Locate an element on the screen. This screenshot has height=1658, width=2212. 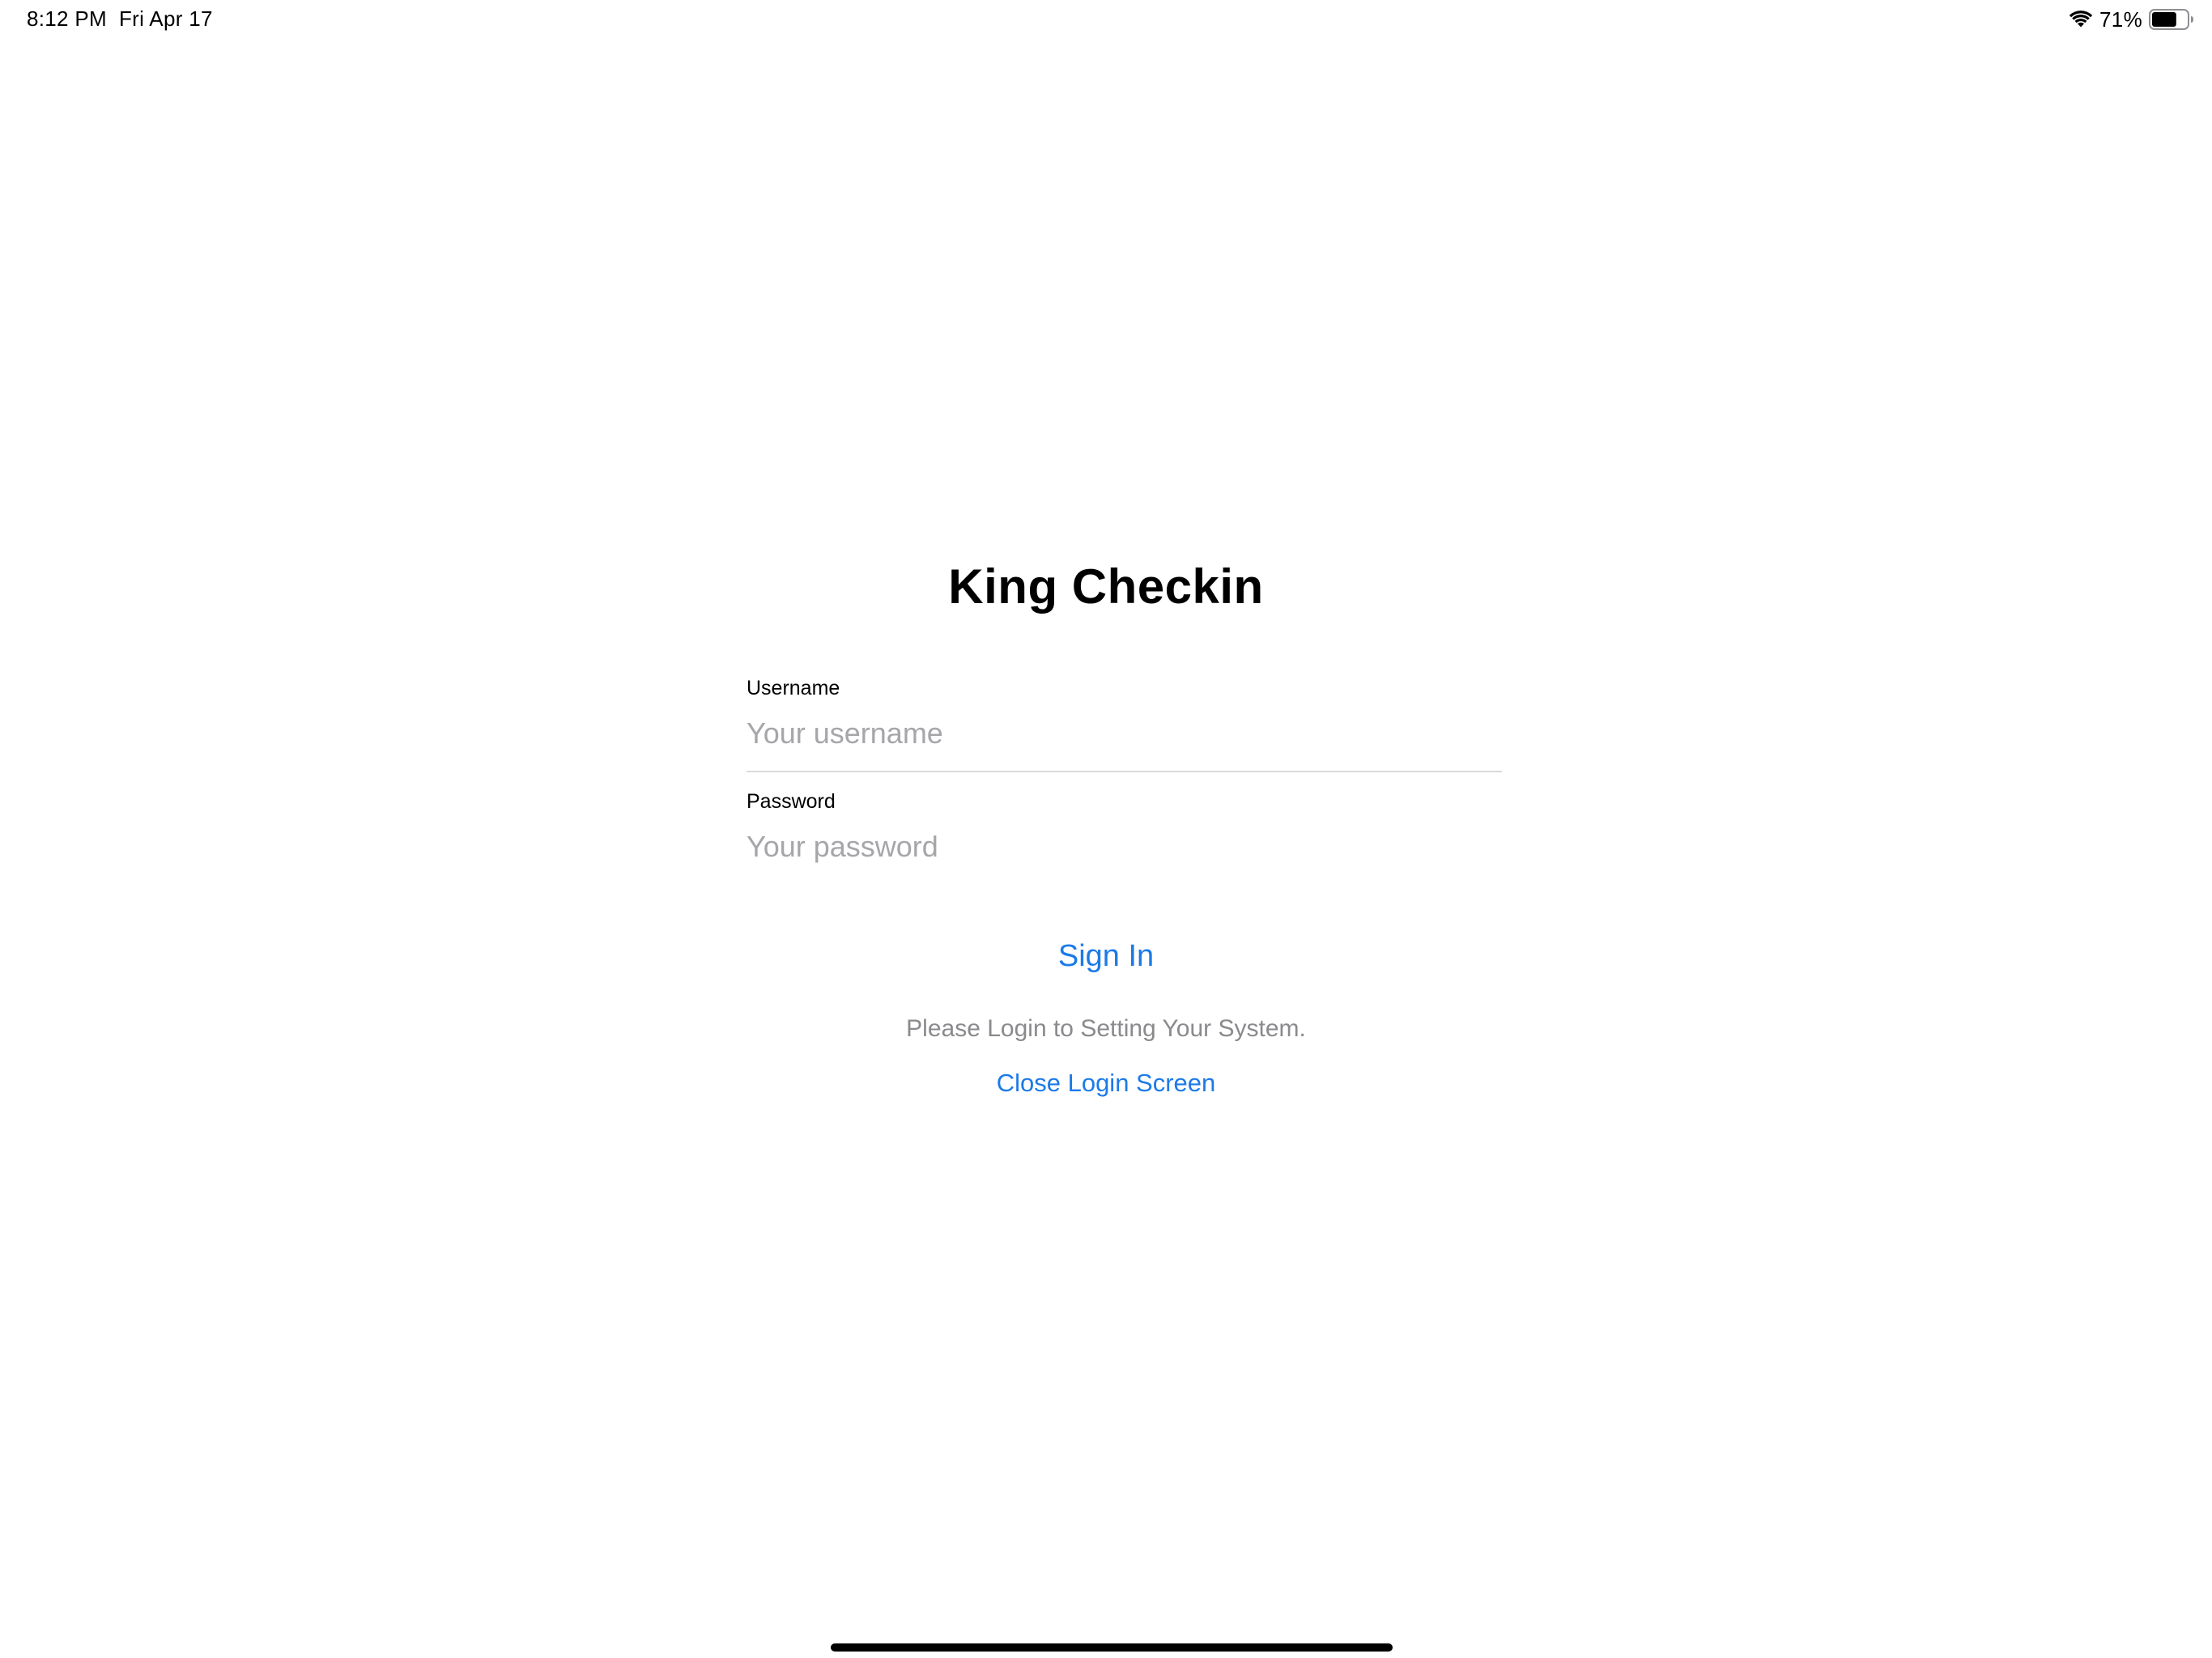
username-label: Username is located at coordinates (794, 688).